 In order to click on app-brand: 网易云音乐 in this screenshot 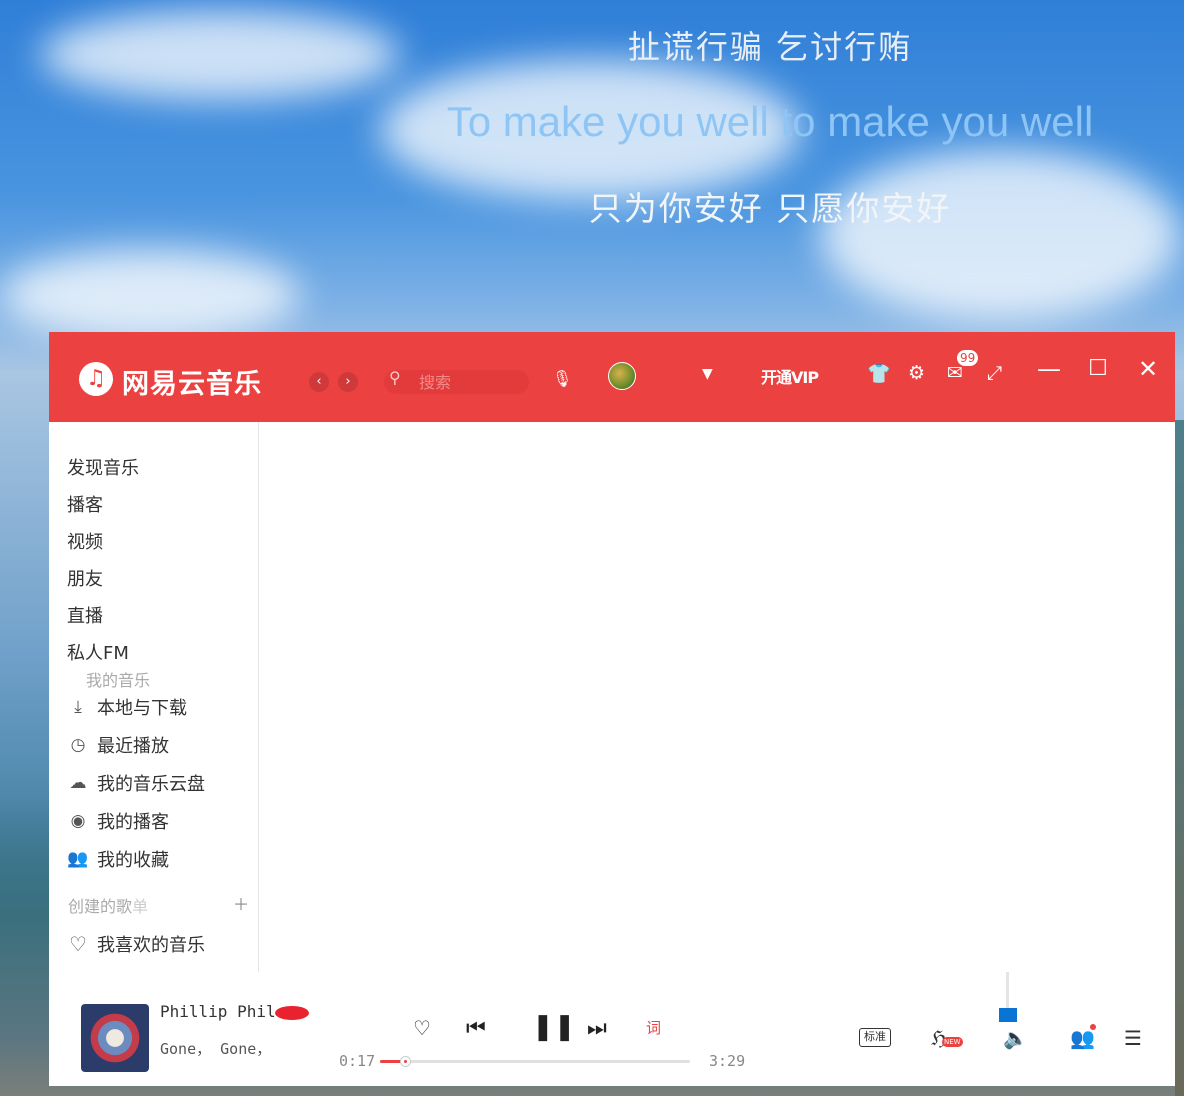, I will do `click(192, 381)`.